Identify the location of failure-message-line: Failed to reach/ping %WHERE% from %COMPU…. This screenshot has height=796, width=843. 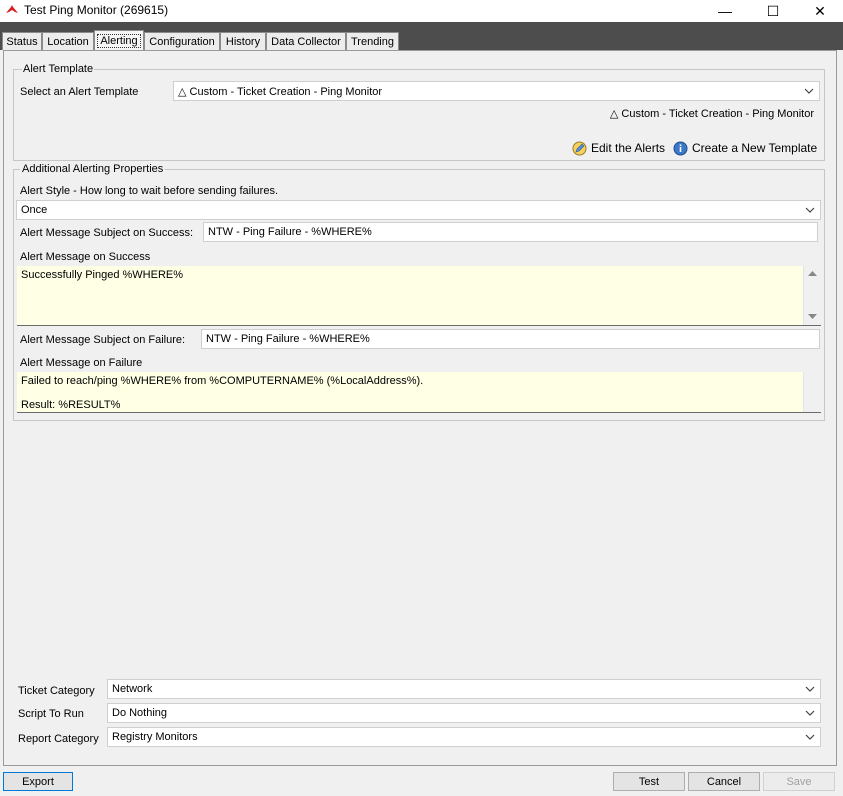
(222, 381).